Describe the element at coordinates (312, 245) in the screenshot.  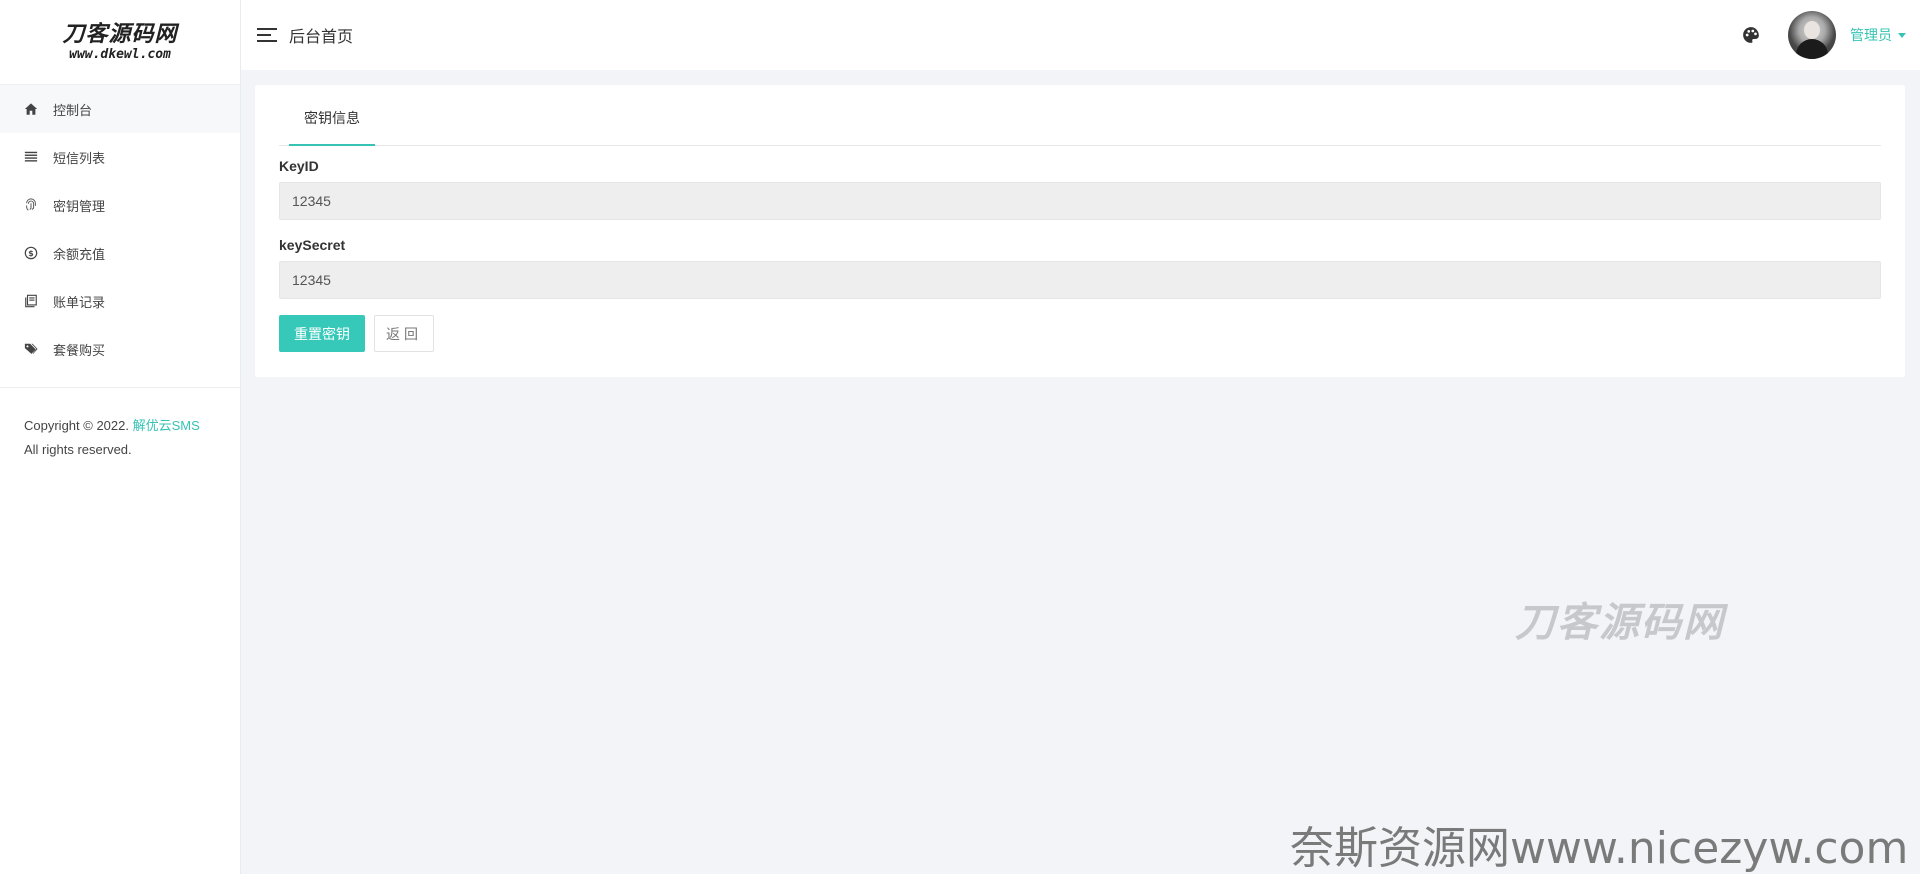
I see `key-secret-label: keySecret` at that location.